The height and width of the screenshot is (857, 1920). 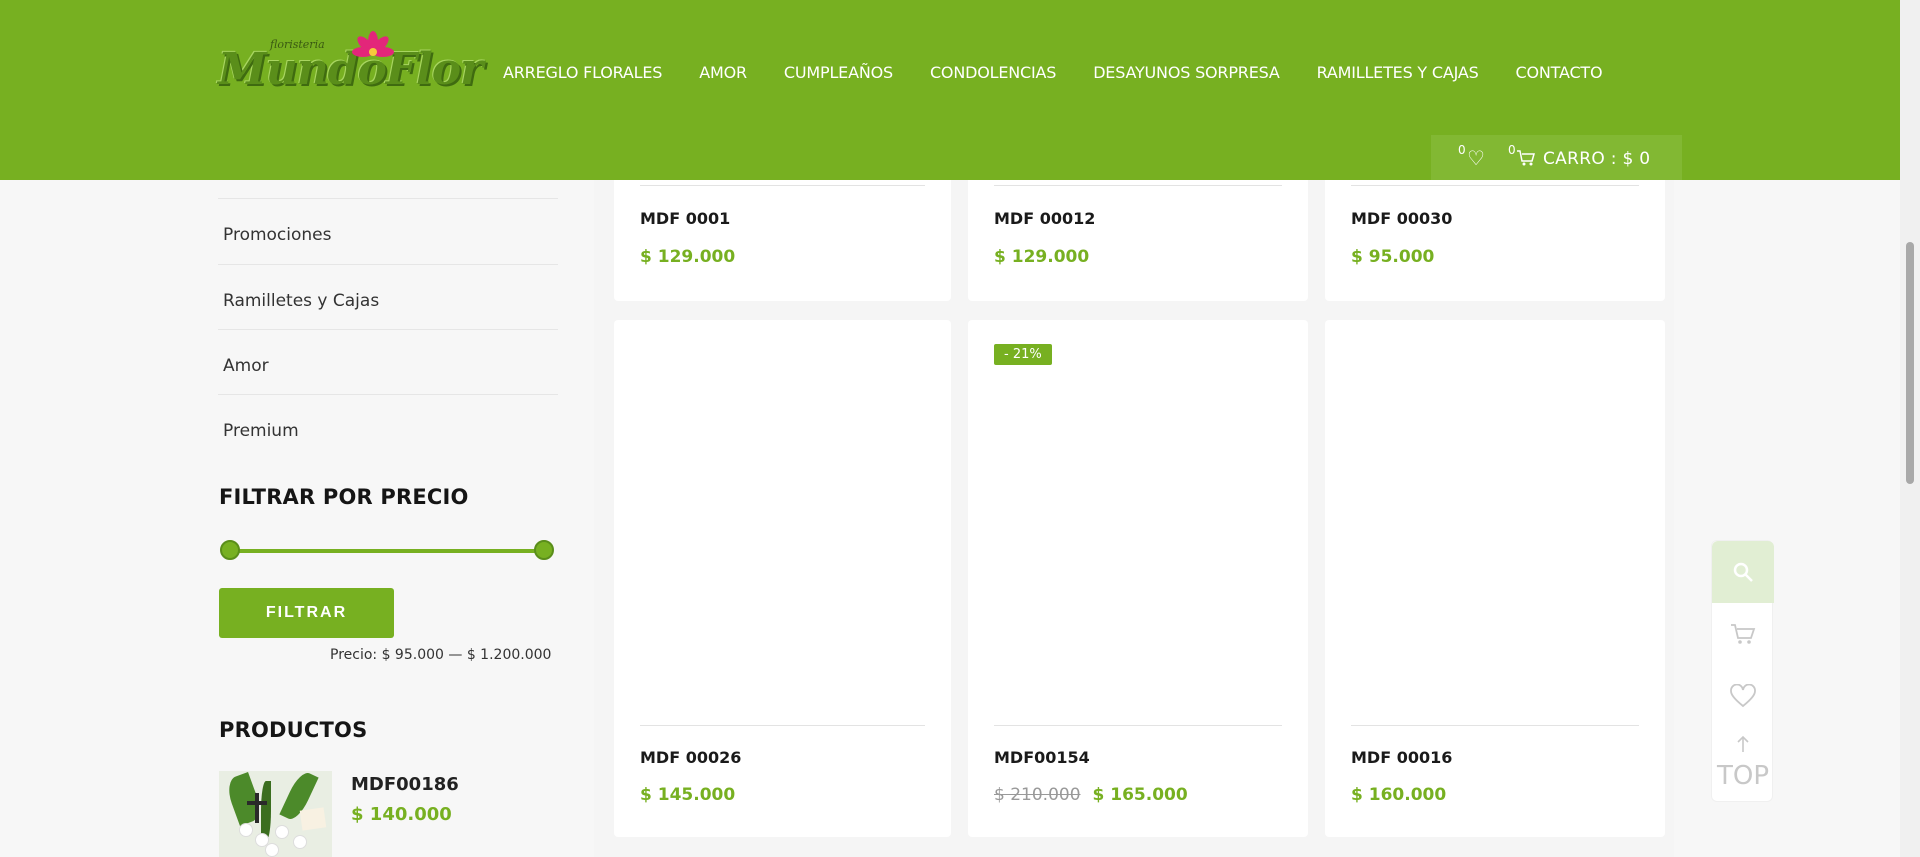 What do you see at coordinates (261, 430) in the screenshot?
I see `sidebar-item-label: Premium` at bounding box center [261, 430].